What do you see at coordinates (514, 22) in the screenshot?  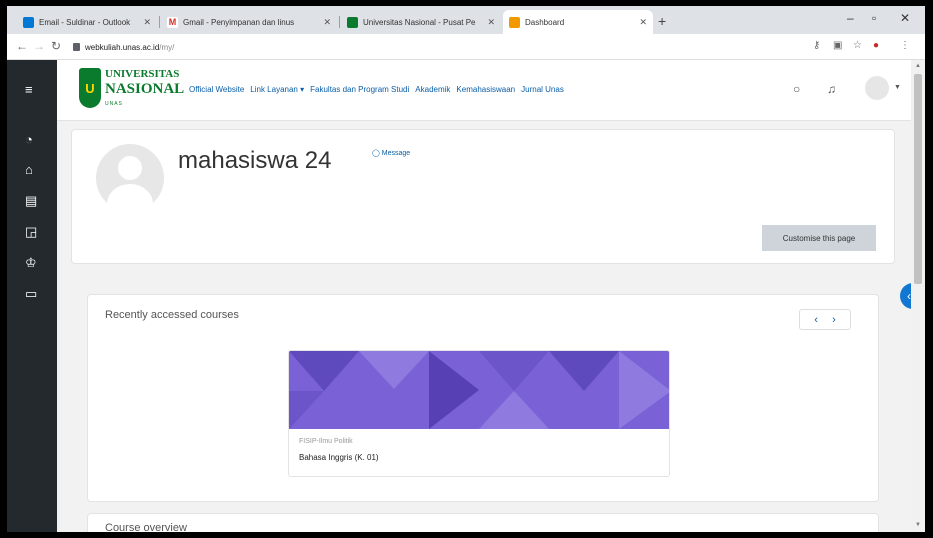 I see `moodle-icon` at bounding box center [514, 22].